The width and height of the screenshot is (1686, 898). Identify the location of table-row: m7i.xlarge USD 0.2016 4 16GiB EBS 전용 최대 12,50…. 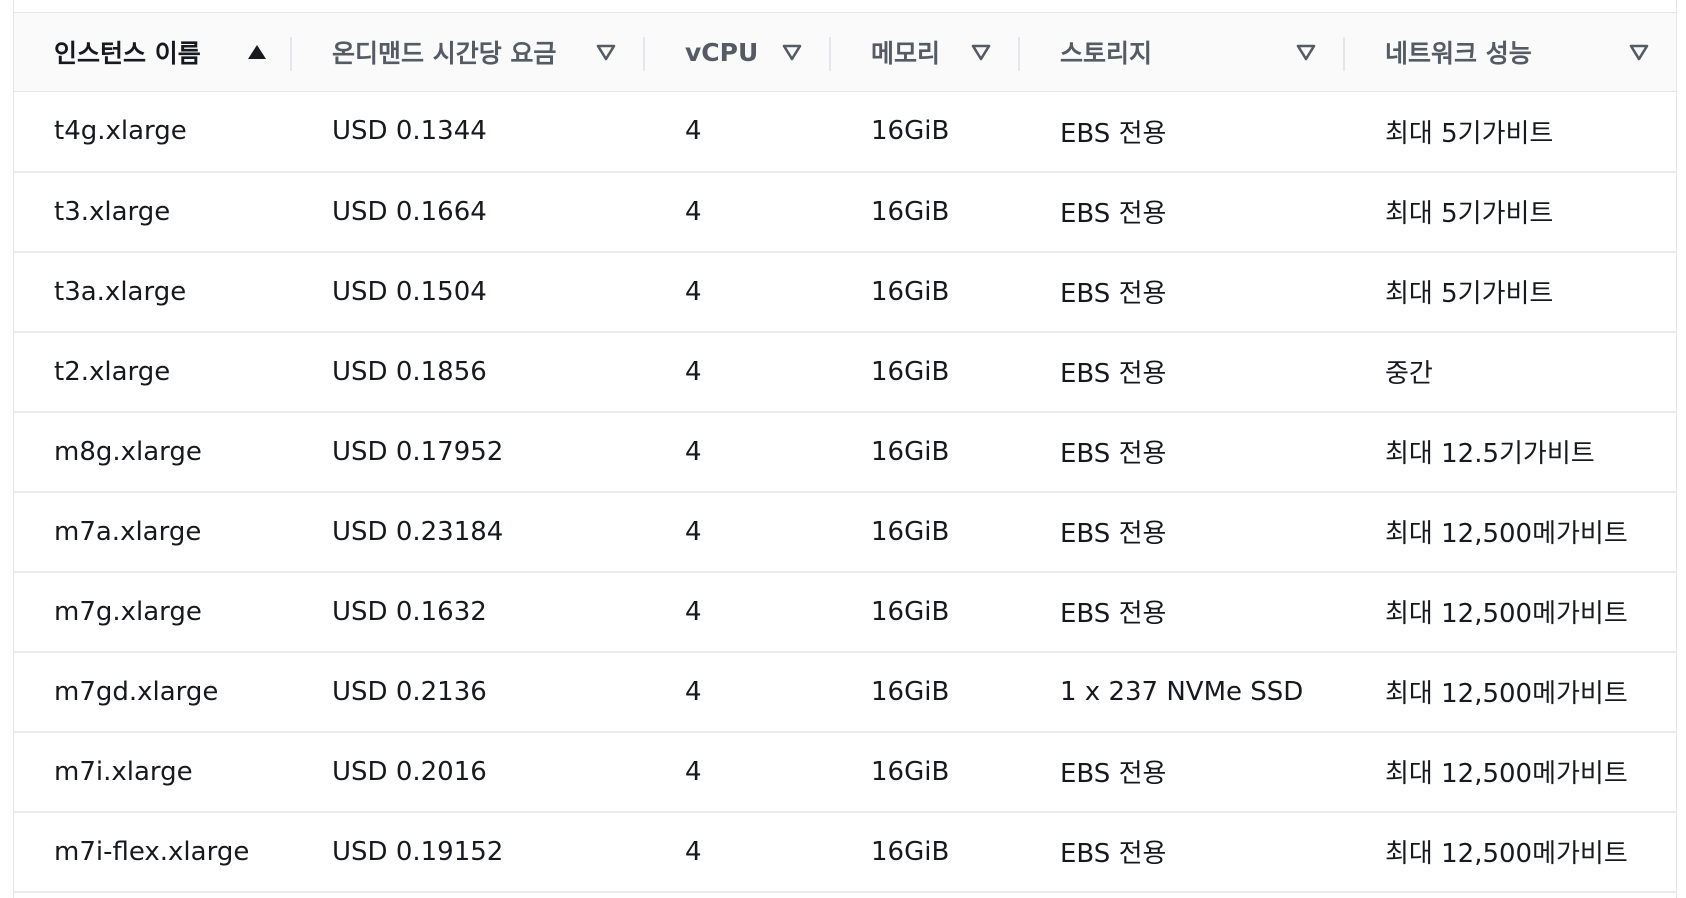
(845, 772).